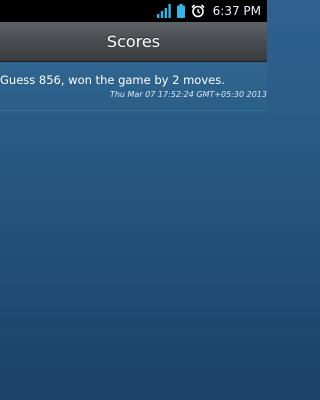  I want to click on title-bar: Scores, so click(133, 42).